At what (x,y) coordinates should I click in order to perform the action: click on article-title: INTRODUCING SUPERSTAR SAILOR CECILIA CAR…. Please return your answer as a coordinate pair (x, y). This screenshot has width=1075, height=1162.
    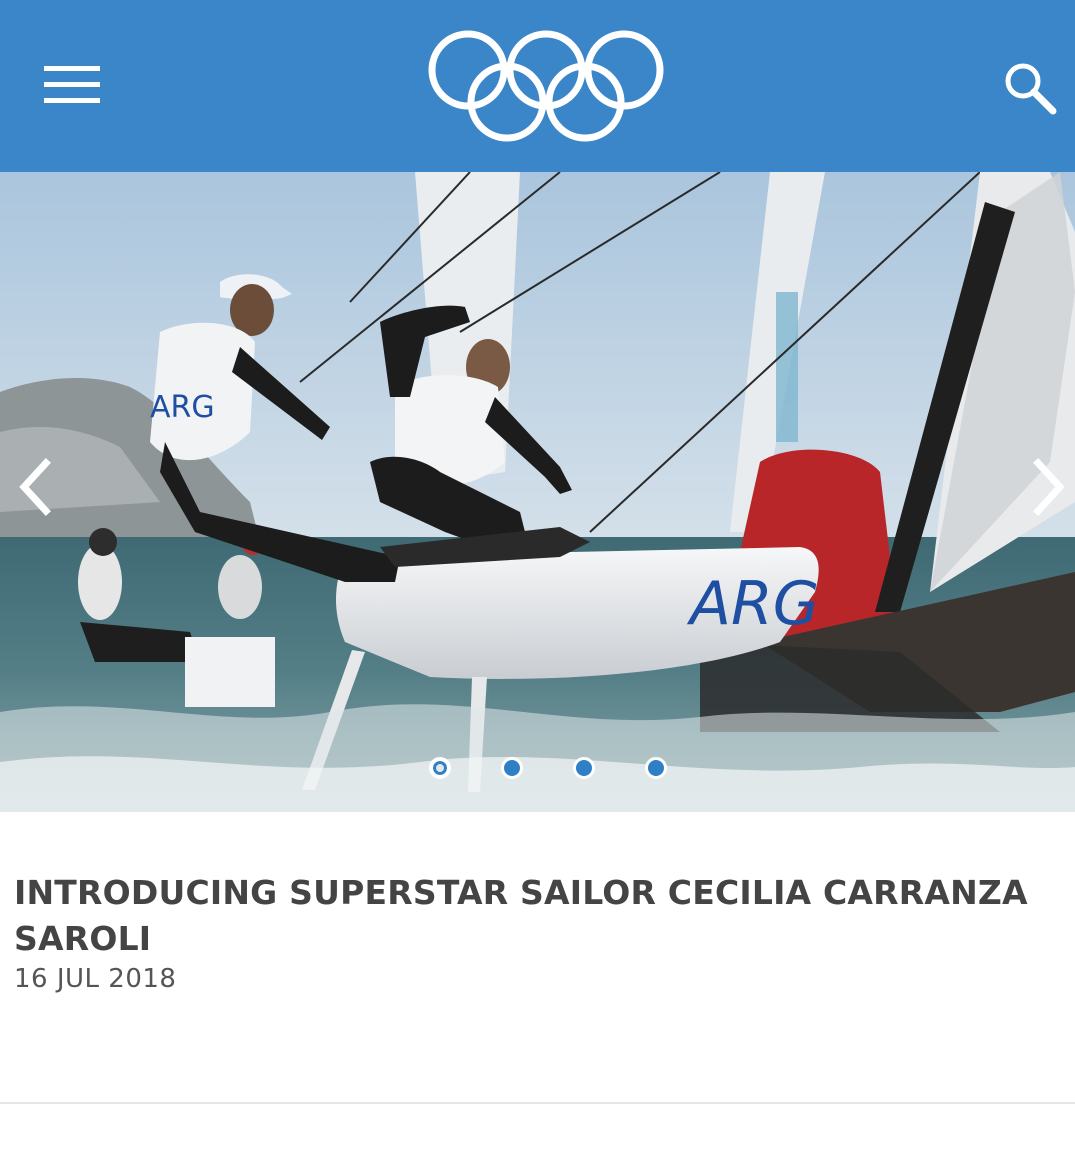
    Looking at the image, I should click on (534, 916).